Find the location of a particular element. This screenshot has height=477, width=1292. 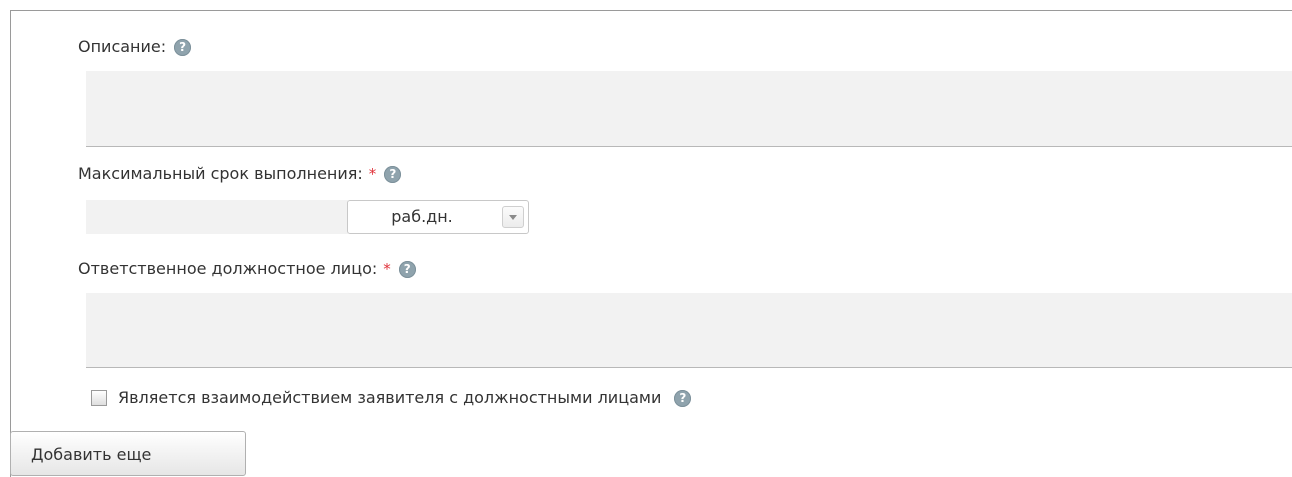

term-unit-select: раб.дн. is located at coordinates (438, 217).